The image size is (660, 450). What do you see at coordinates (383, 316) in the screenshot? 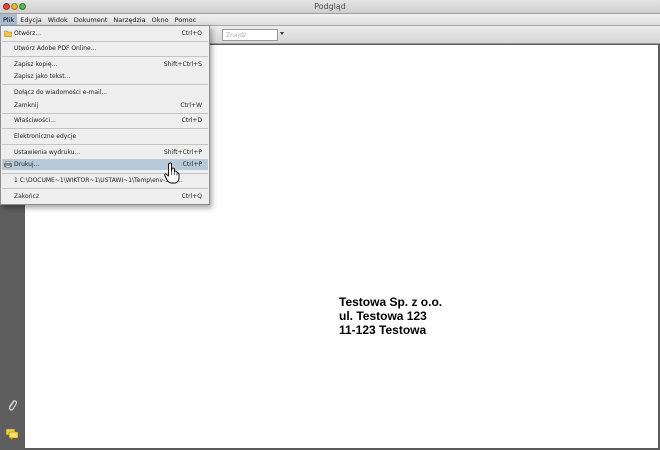
I see `address-line-street: ul. Testowa 123` at bounding box center [383, 316].